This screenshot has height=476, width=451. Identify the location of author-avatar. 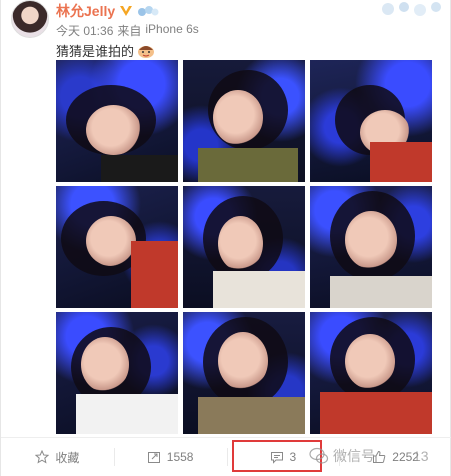
(30, 19).